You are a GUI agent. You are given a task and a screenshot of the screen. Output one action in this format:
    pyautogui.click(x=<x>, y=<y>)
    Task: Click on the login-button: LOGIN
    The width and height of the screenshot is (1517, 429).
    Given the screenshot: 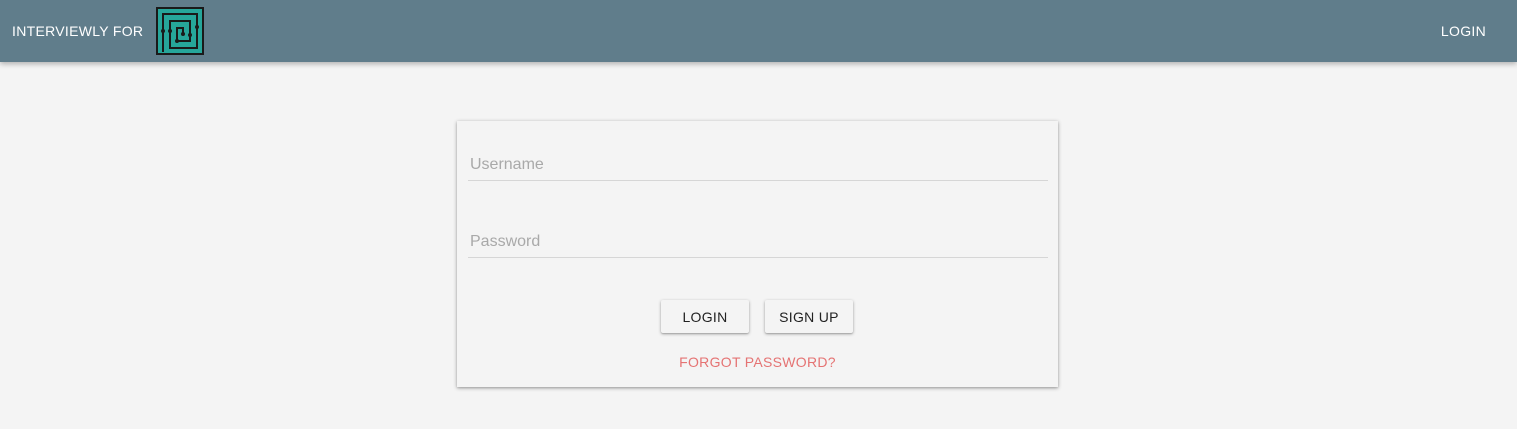 What is the action you would take?
    pyautogui.click(x=705, y=316)
    